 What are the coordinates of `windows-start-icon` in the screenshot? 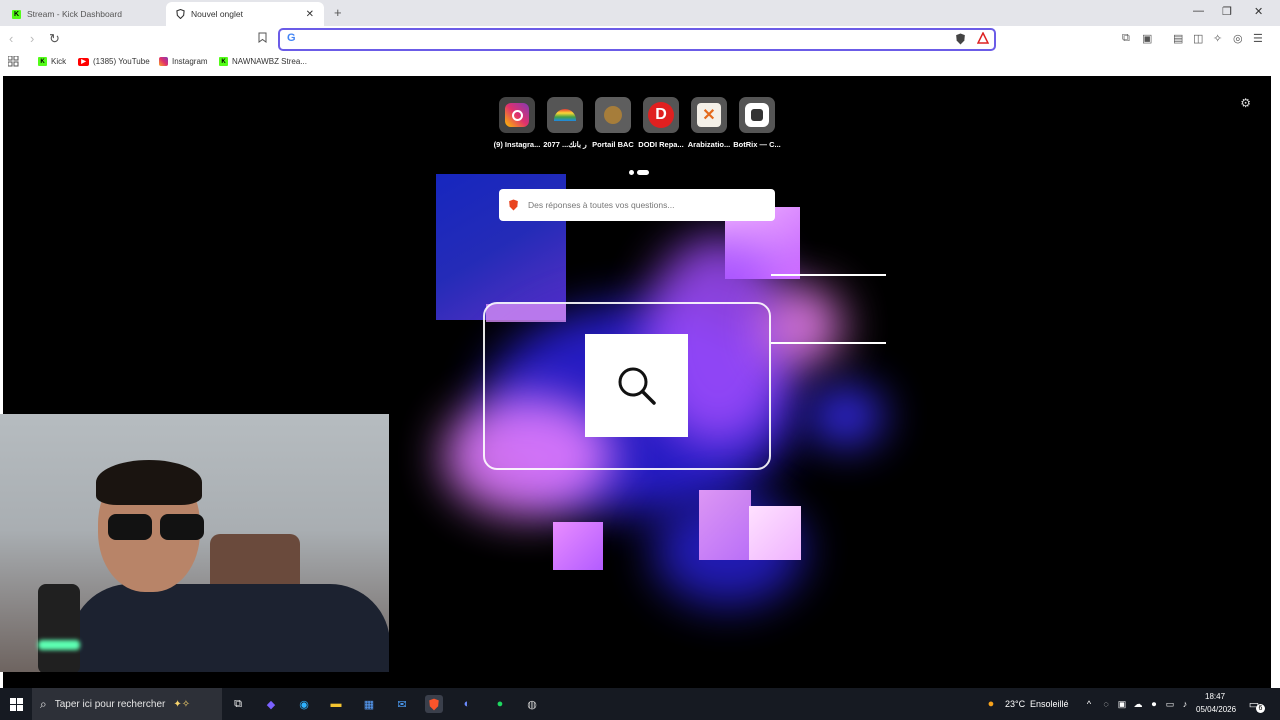 It's located at (16, 704).